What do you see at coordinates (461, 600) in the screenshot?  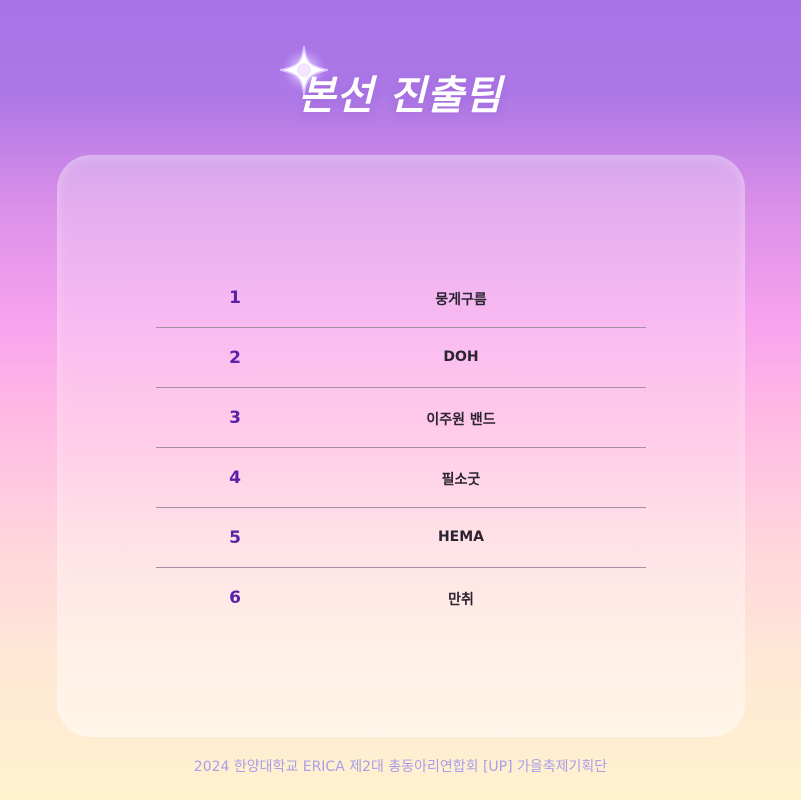 I see `team-name: 만취` at bounding box center [461, 600].